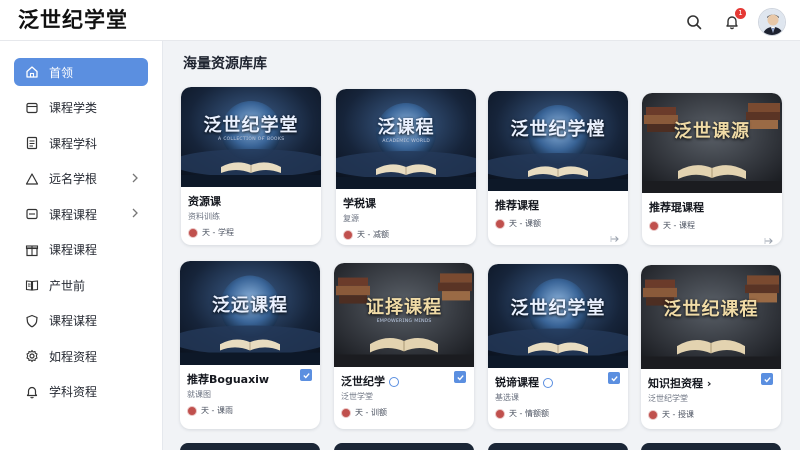 Image resolution: width=800 pixels, height=450 pixels. I want to click on shield-icon, so click(32, 321).